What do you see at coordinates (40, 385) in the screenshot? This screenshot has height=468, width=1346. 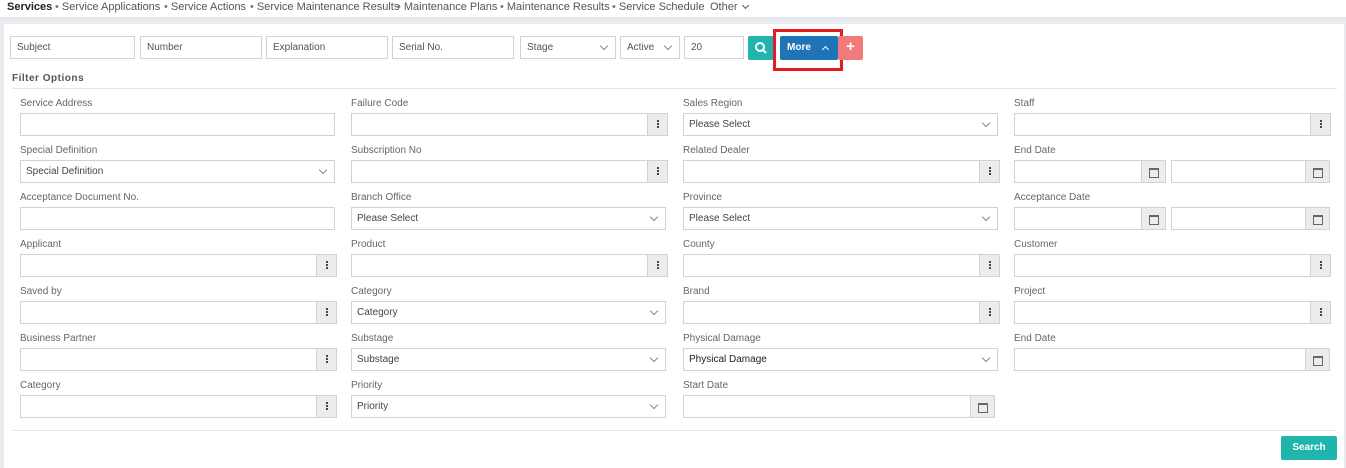 I see `category-2-label: Category` at bounding box center [40, 385].